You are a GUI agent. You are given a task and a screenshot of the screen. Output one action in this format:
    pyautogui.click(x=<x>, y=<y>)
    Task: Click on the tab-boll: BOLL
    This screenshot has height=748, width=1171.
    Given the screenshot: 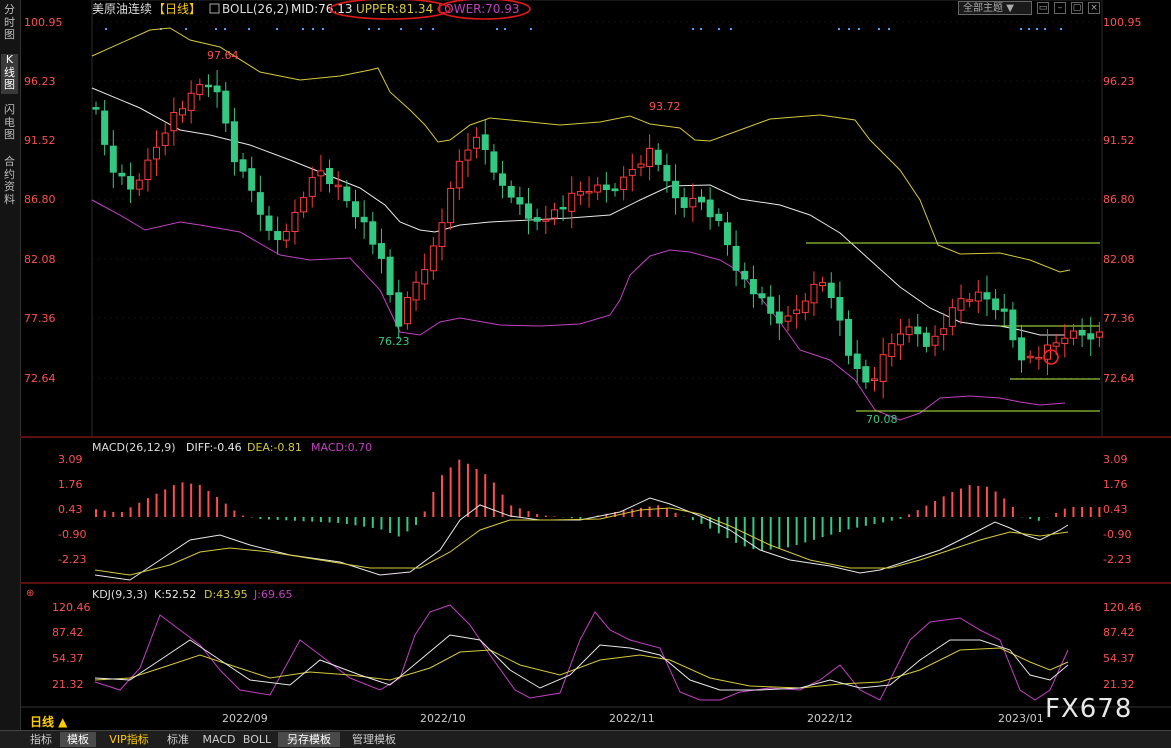 What is the action you would take?
    pyautogui.click(x=257, y=739)
    